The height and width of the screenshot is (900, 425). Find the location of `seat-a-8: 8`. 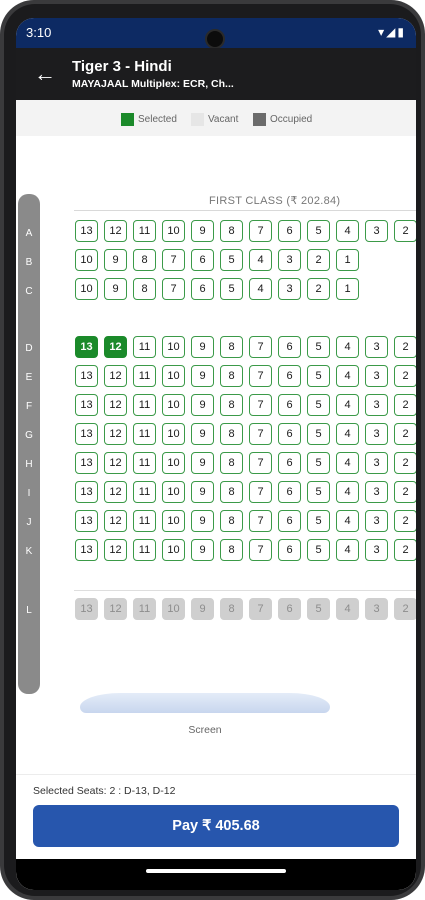

seat-a-8: 8 is located at coordinates (231, 231).